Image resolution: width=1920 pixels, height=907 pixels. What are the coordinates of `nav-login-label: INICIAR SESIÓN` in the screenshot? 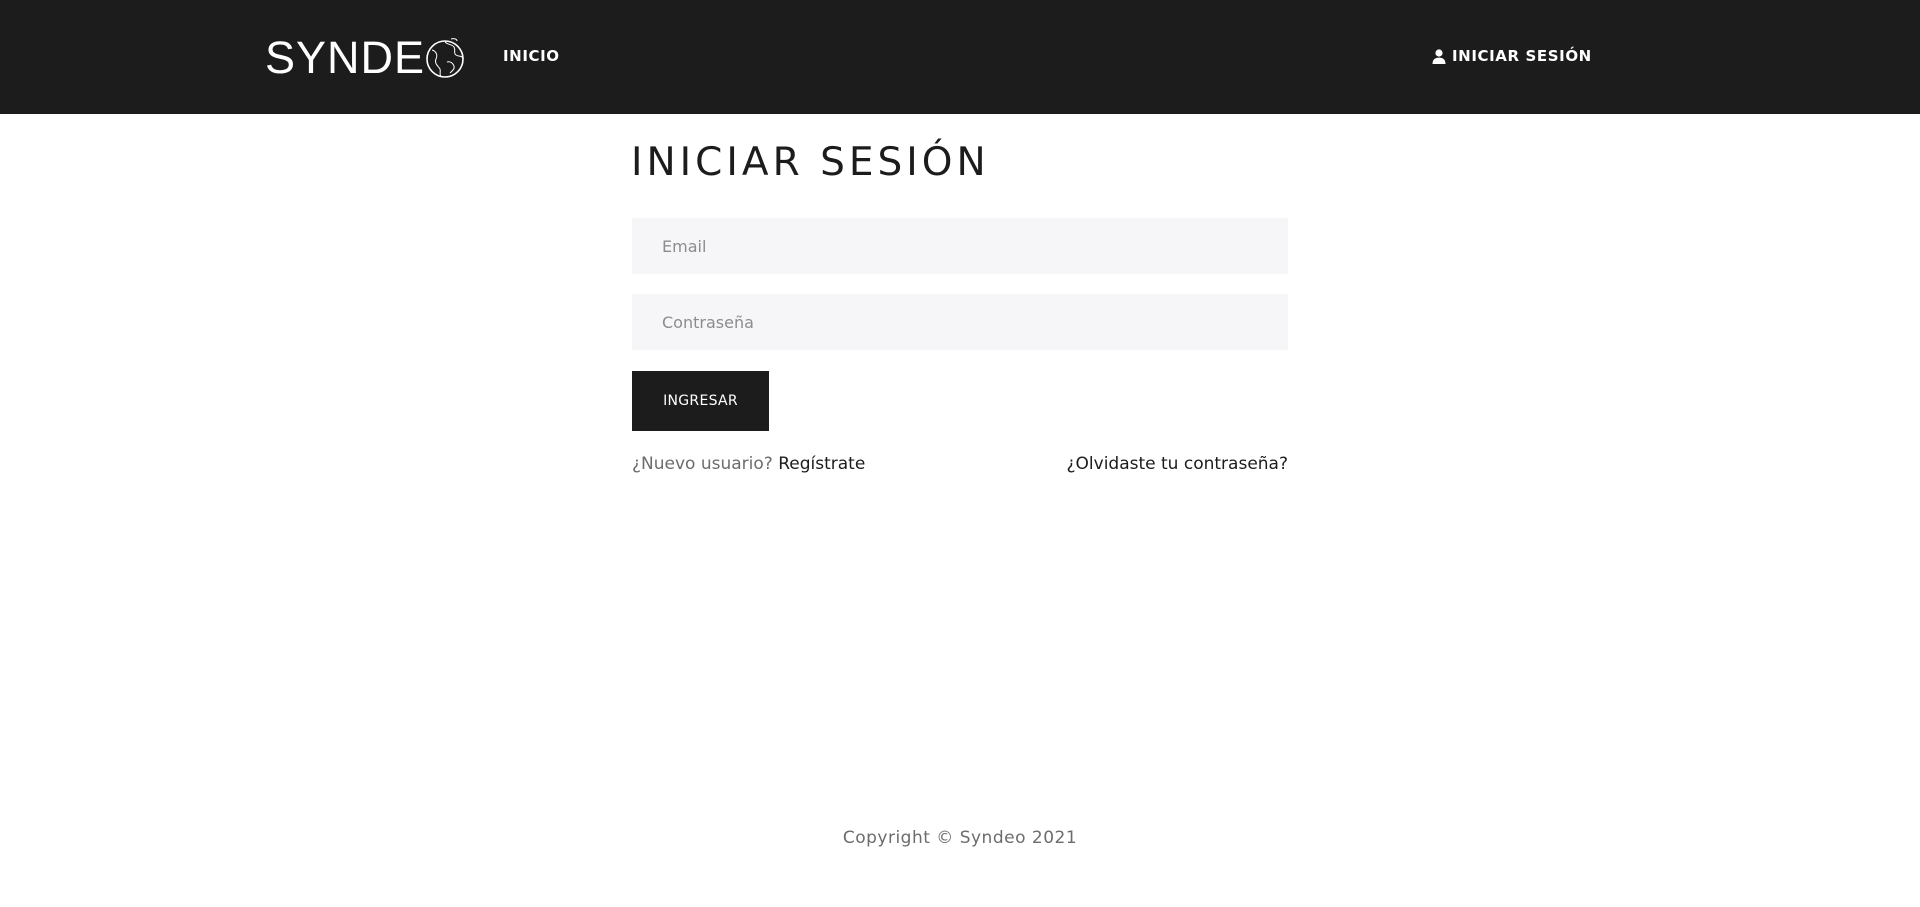 It's located at (1522, 56).